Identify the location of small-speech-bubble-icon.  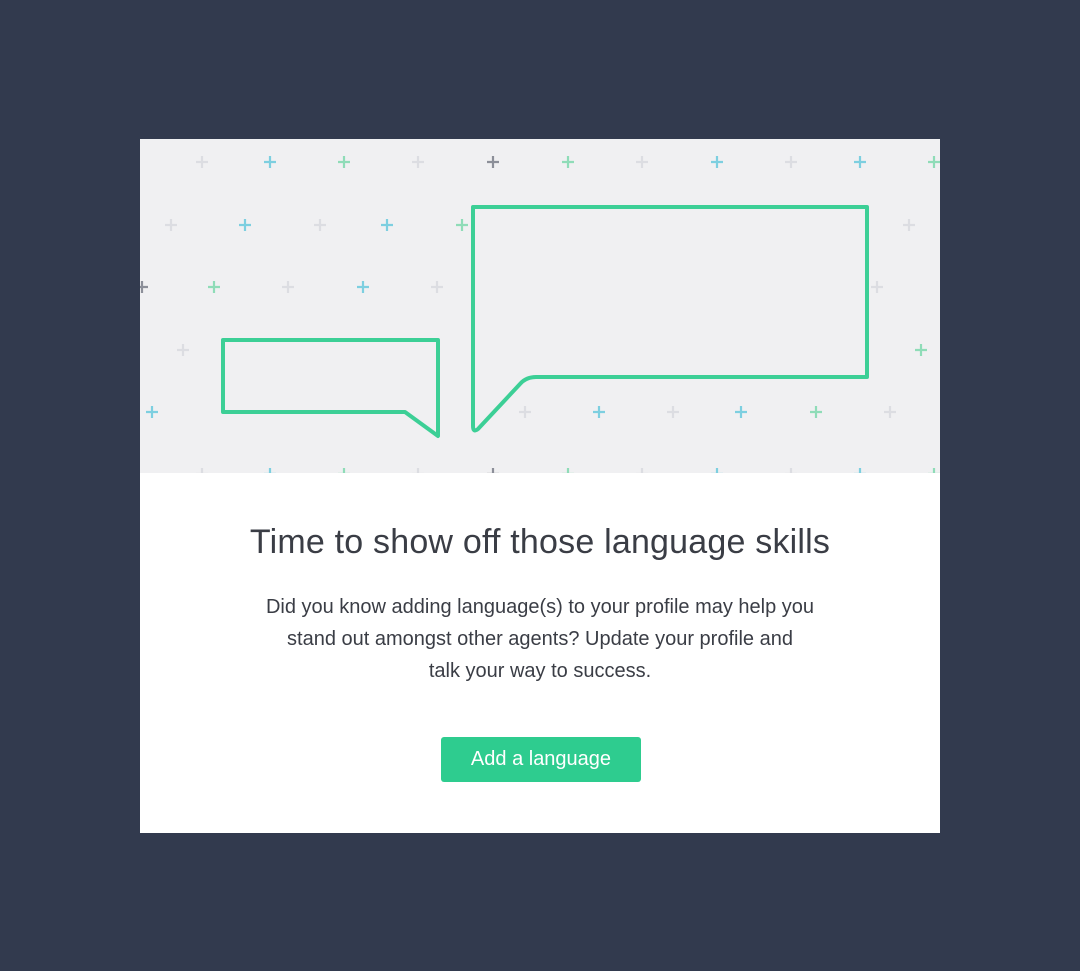
(330, 388).